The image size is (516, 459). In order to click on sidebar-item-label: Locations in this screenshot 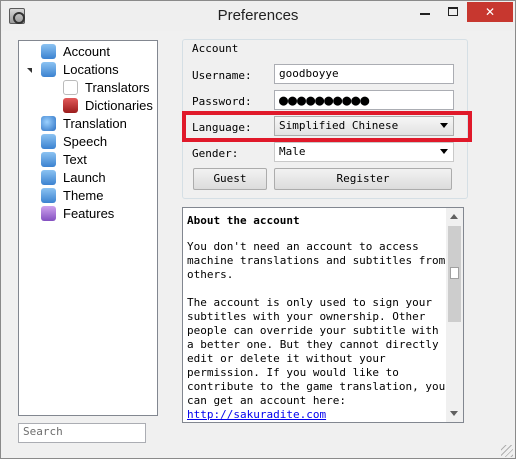, I will do `click(91, 69)`.